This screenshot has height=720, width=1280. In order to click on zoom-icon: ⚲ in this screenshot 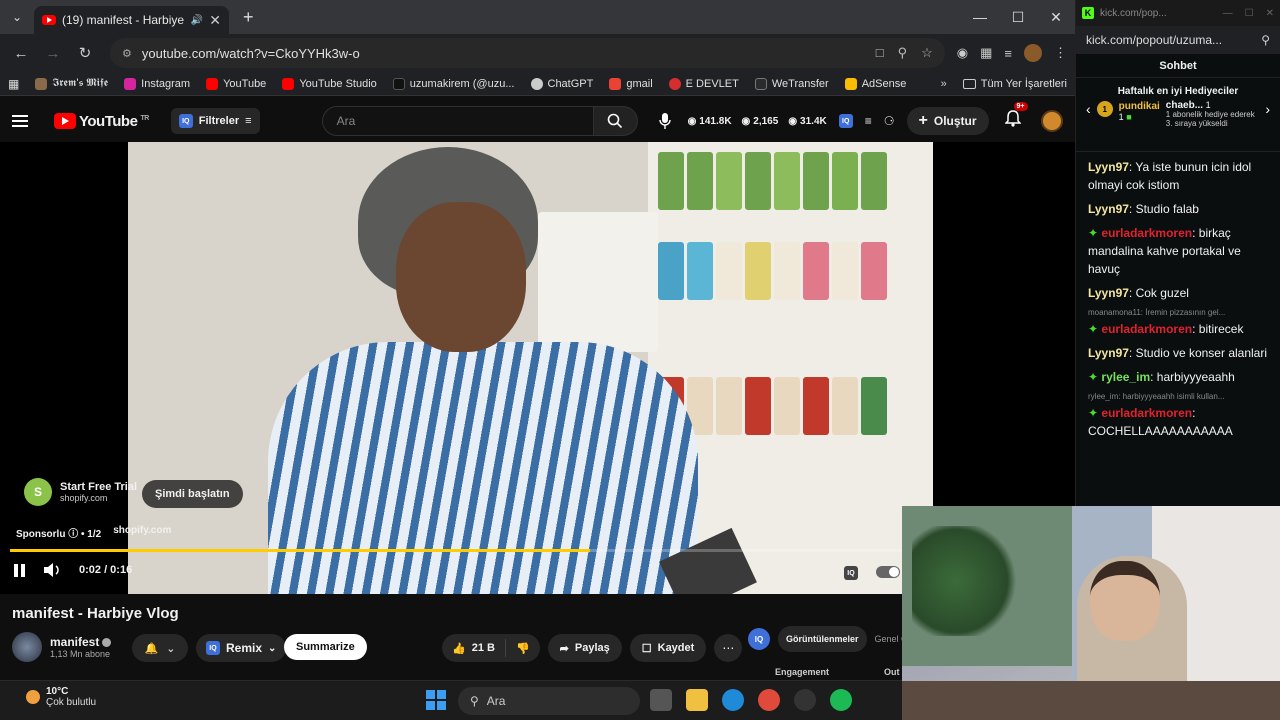, I will do `click(903, 53)`.